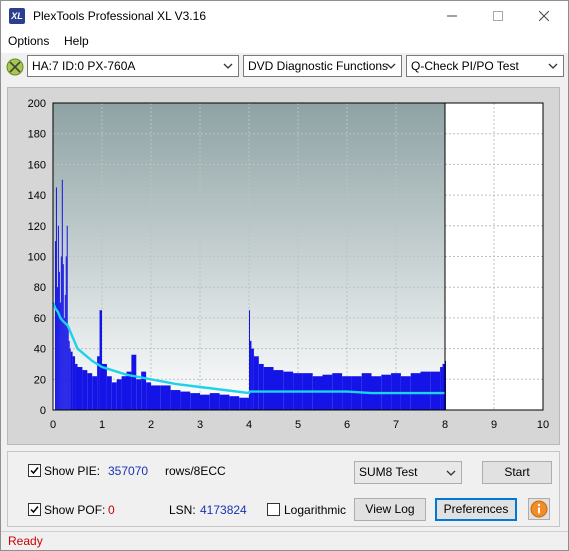 The image size is (569, 551). What do you see at coordinates (322, 66) in the screenshot?
I see `function-select: DVD Diagnostic Functions` at bounding box center [322, 66].